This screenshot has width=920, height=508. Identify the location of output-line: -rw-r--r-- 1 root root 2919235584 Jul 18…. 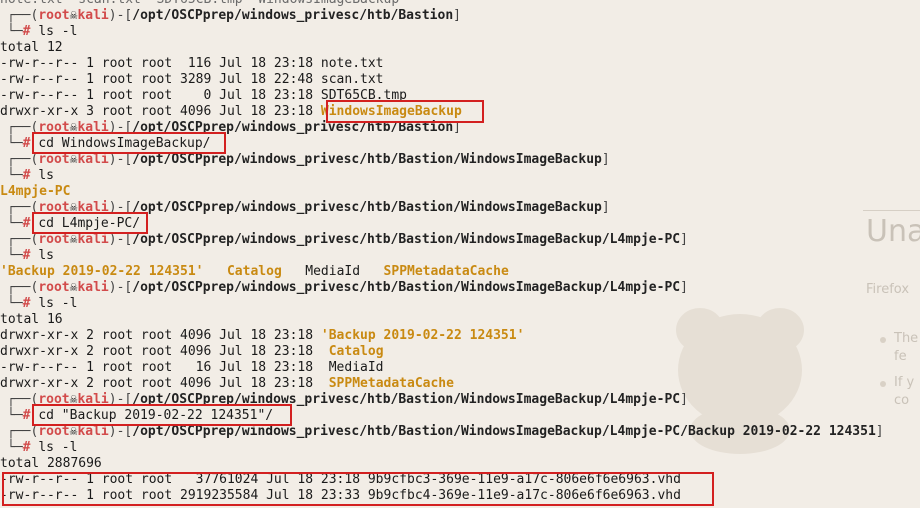
(460, 496).